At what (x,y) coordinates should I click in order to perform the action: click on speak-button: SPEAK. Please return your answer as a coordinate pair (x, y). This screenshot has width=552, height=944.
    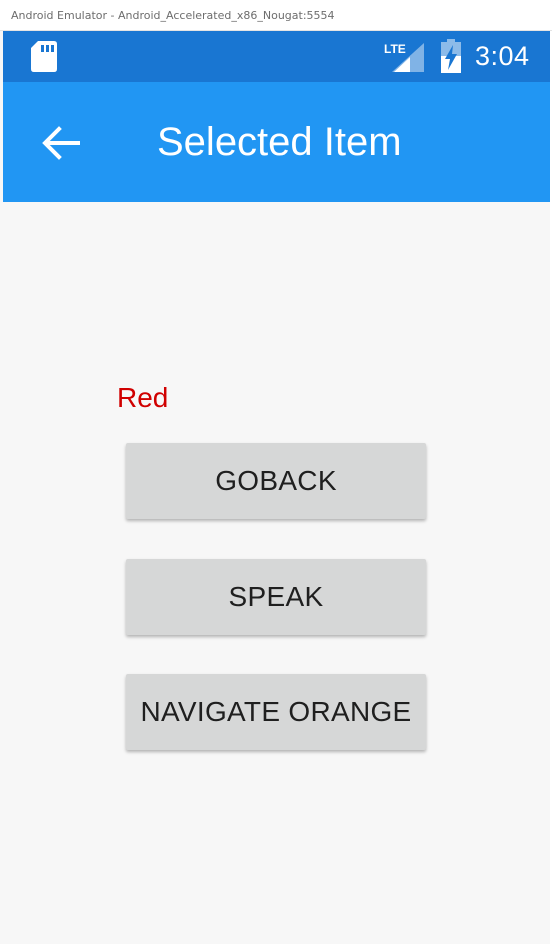
    Looking at the image, I should click on (276, 597).